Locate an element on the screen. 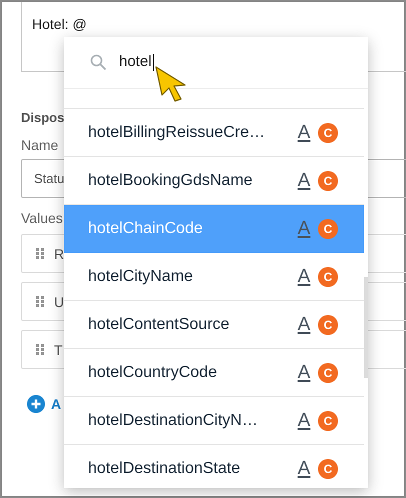 The height and width of the screenshot is (498, 406). suggestion-item: hotelContentSource A C is located at coordinates (214, 325).